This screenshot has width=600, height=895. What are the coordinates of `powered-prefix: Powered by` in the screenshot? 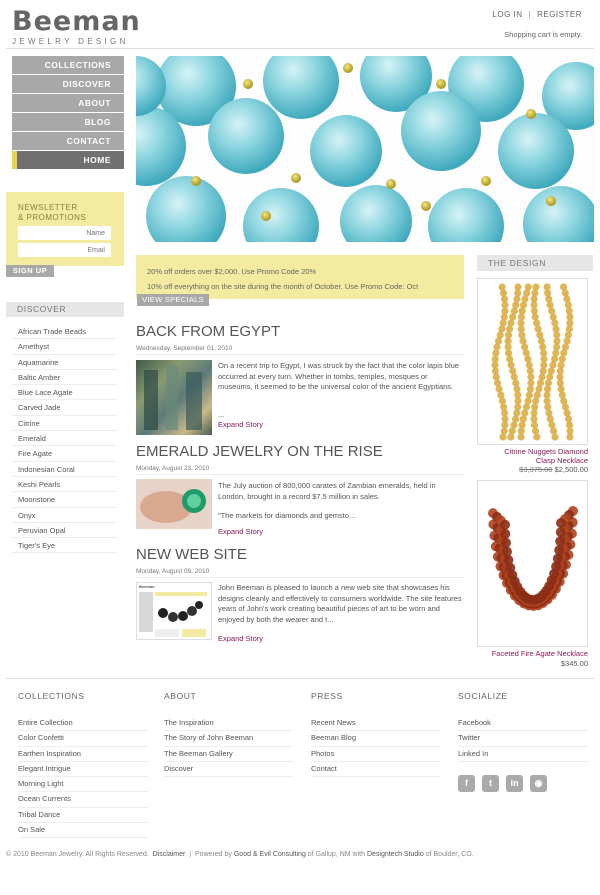 It's located at (213, 854).